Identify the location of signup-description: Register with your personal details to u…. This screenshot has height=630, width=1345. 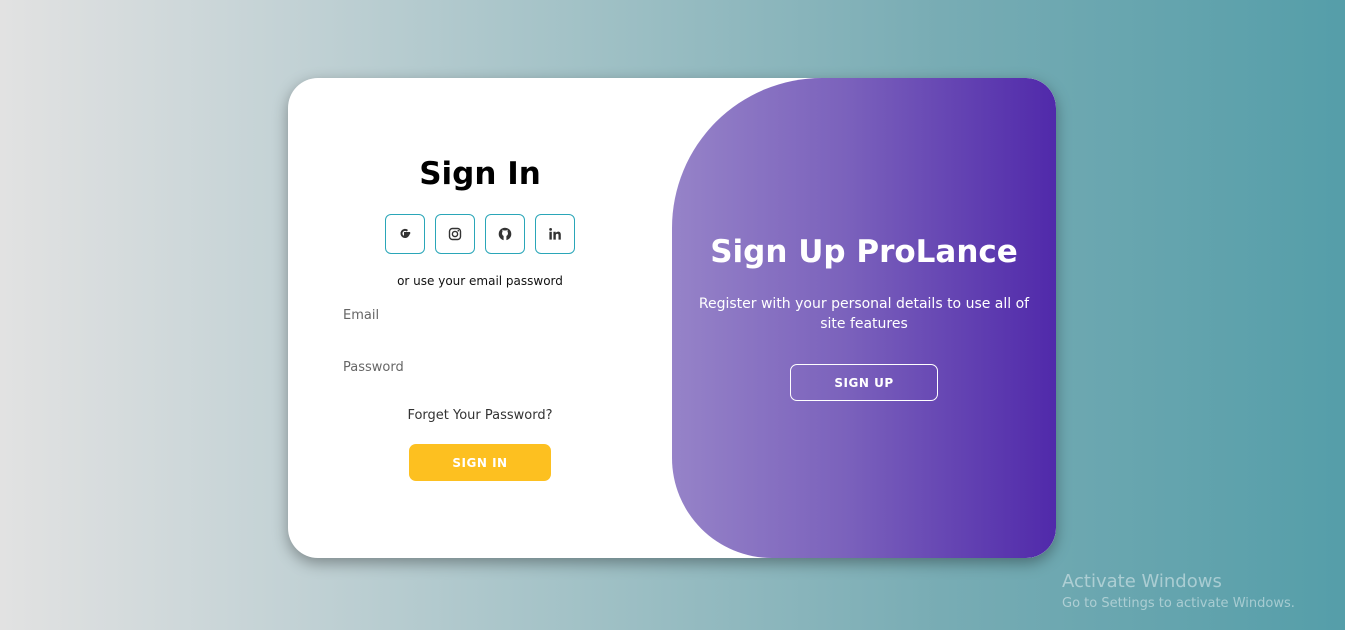
(864, 314).